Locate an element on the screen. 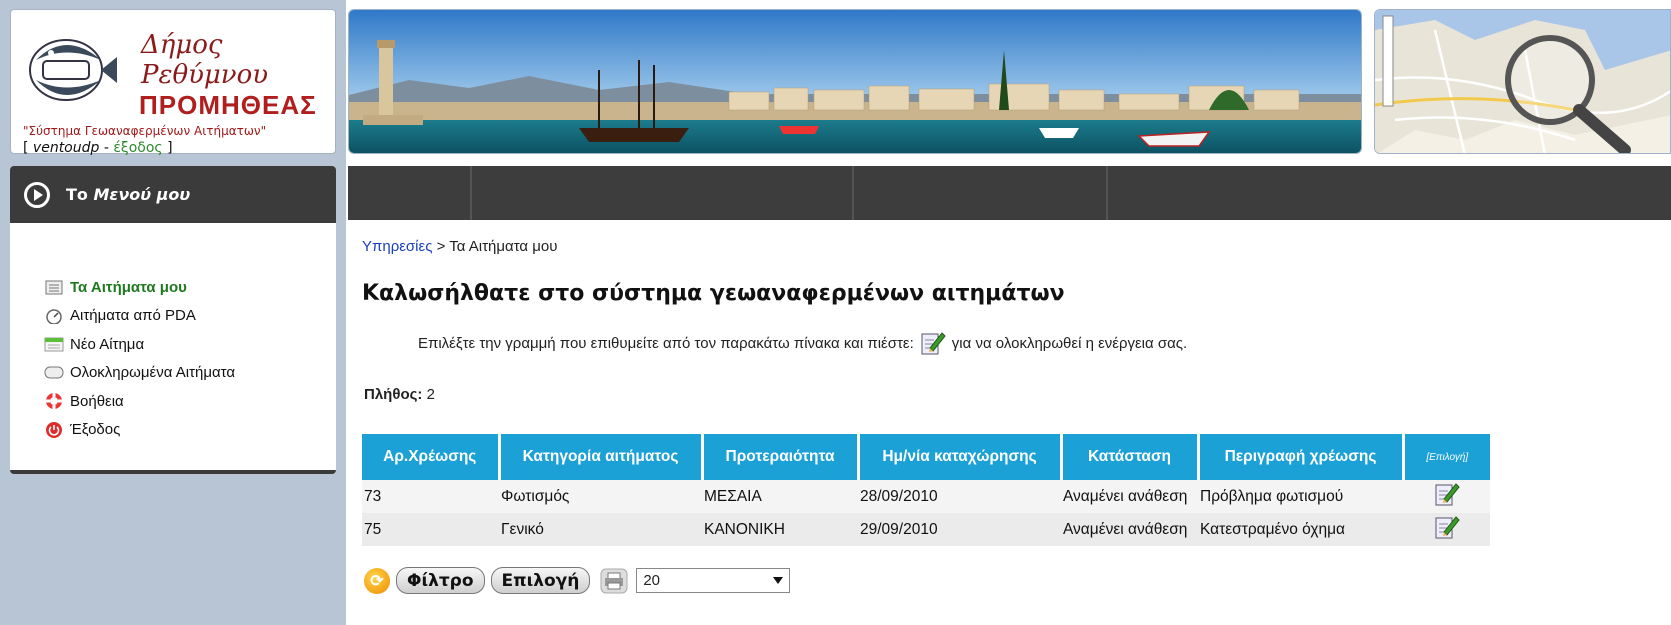 This screenshot has height=625, width=1671. breadcrumb-current: Τα Αιτήματα μου is located at coordinates (503, 246).